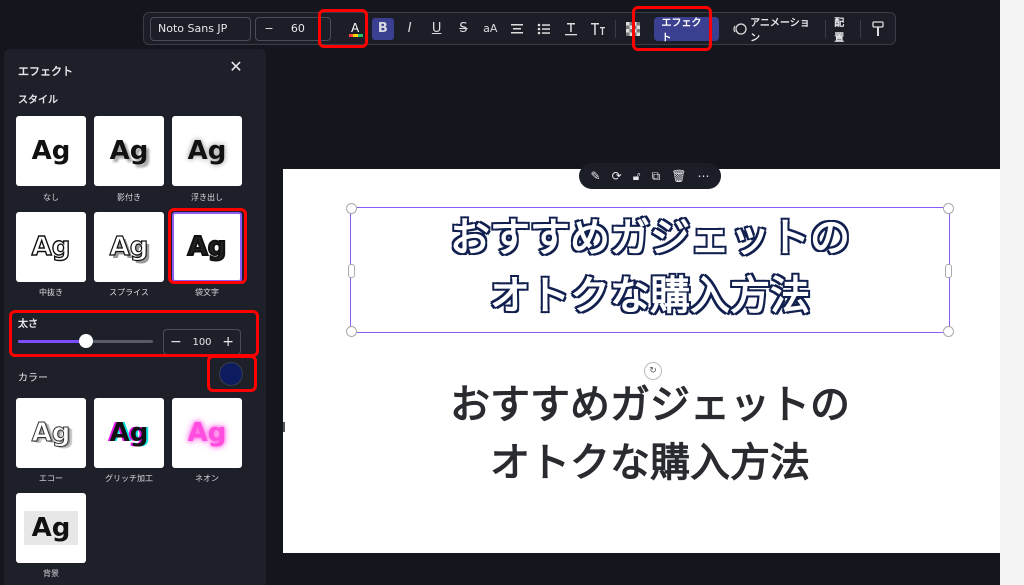  I want to click on thickness-increase-button: +, so click(228, 342).